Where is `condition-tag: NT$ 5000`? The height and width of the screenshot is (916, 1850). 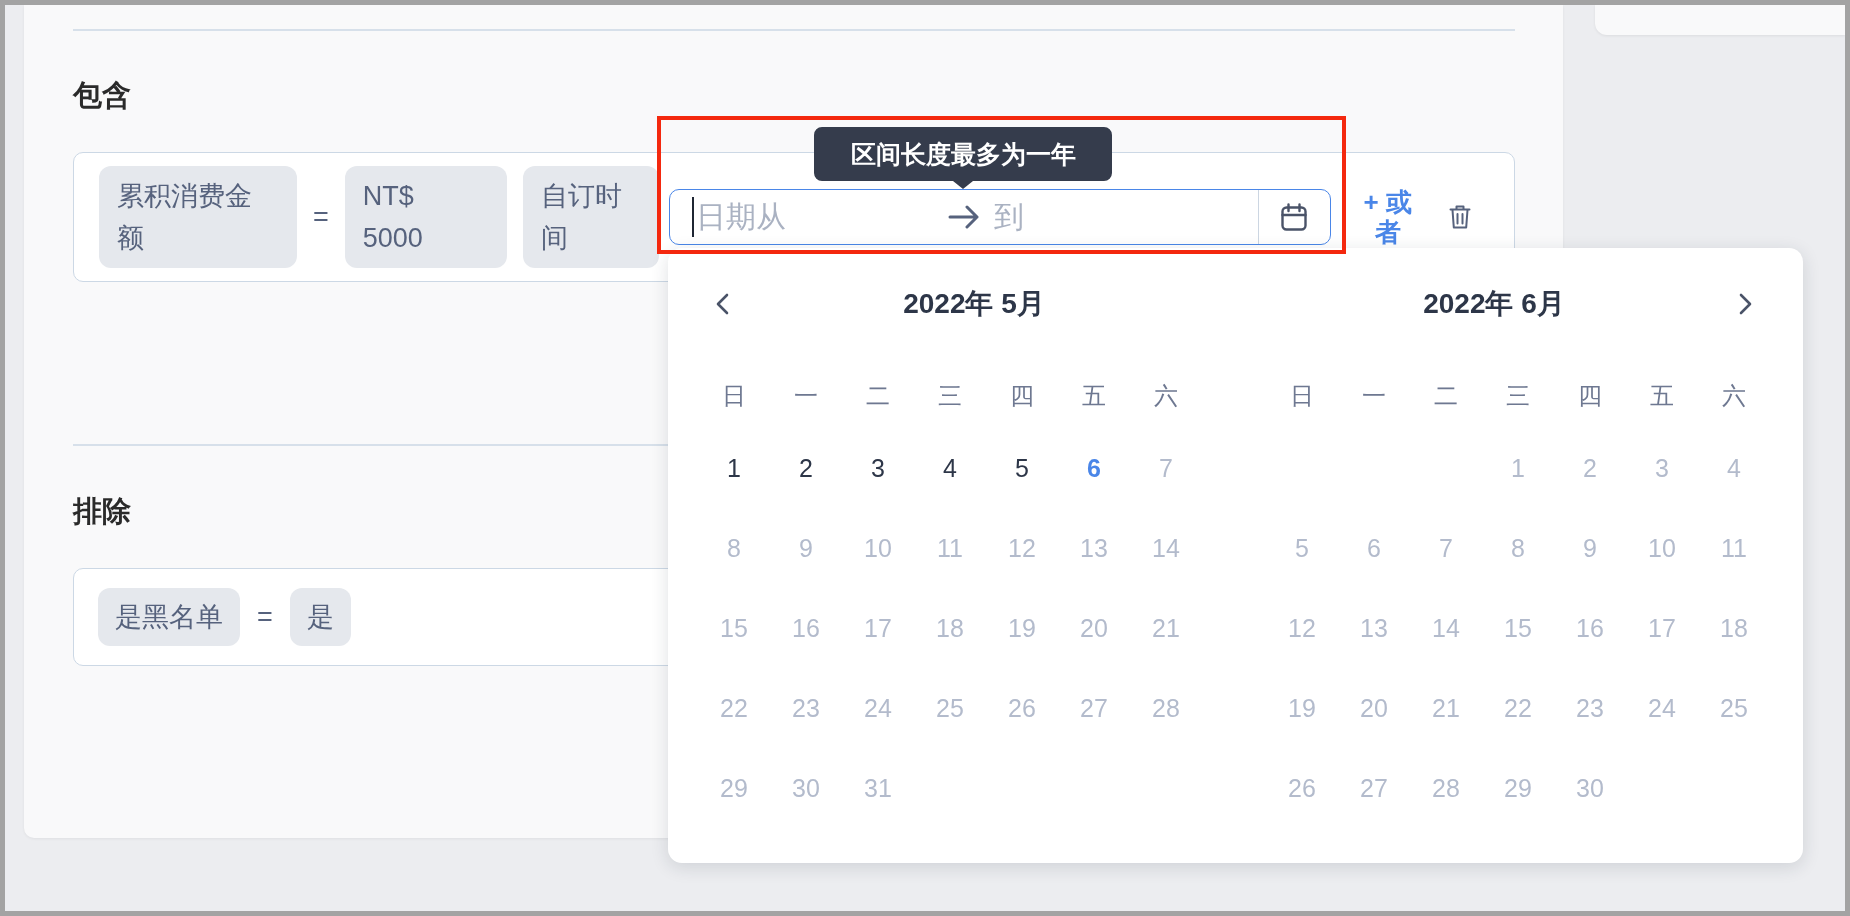
condition-tag: NT$ 5000 is located at coordinates (425, 217).